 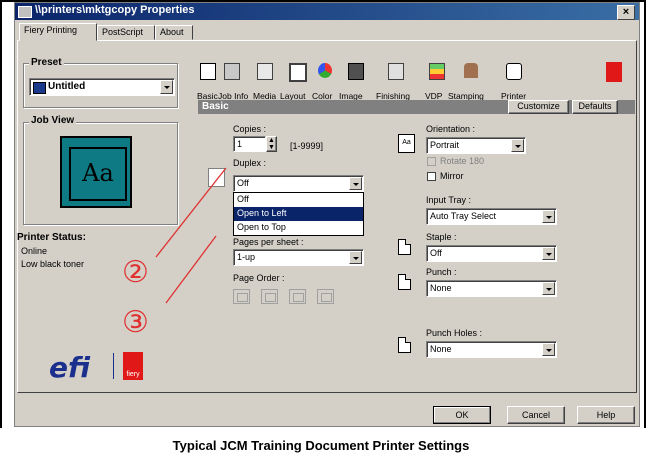 I want to click on annotation-layer, so click(x=191, y=235).